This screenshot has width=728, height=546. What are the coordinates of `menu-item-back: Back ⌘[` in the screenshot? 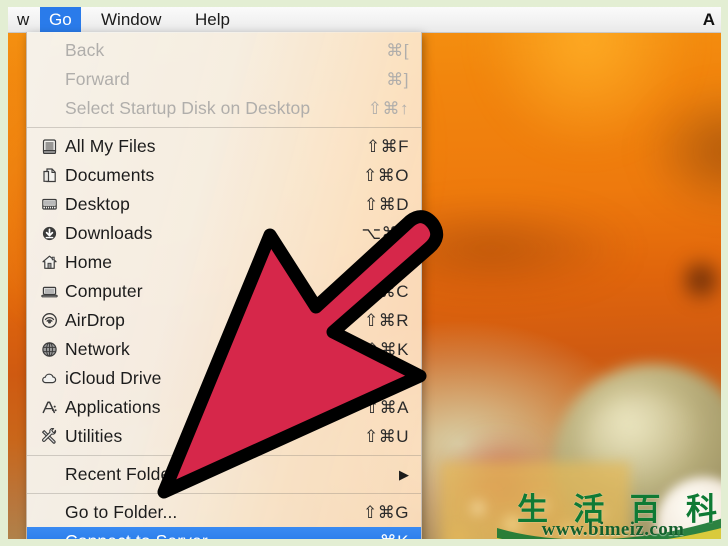 It's located at (224, 50).